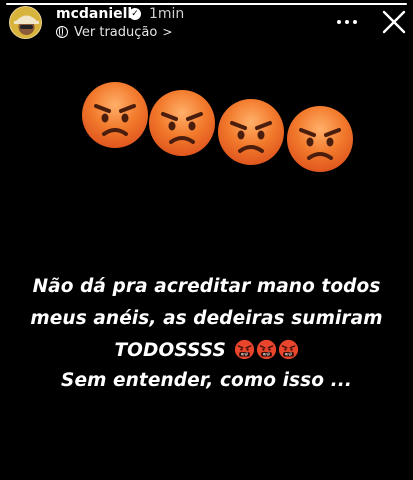 The width and height of the screenshot is (413, 480). What do you see at coordinates (394, 22) in the screenshot?
I see `close-icon` at bounding box center [394, 22].